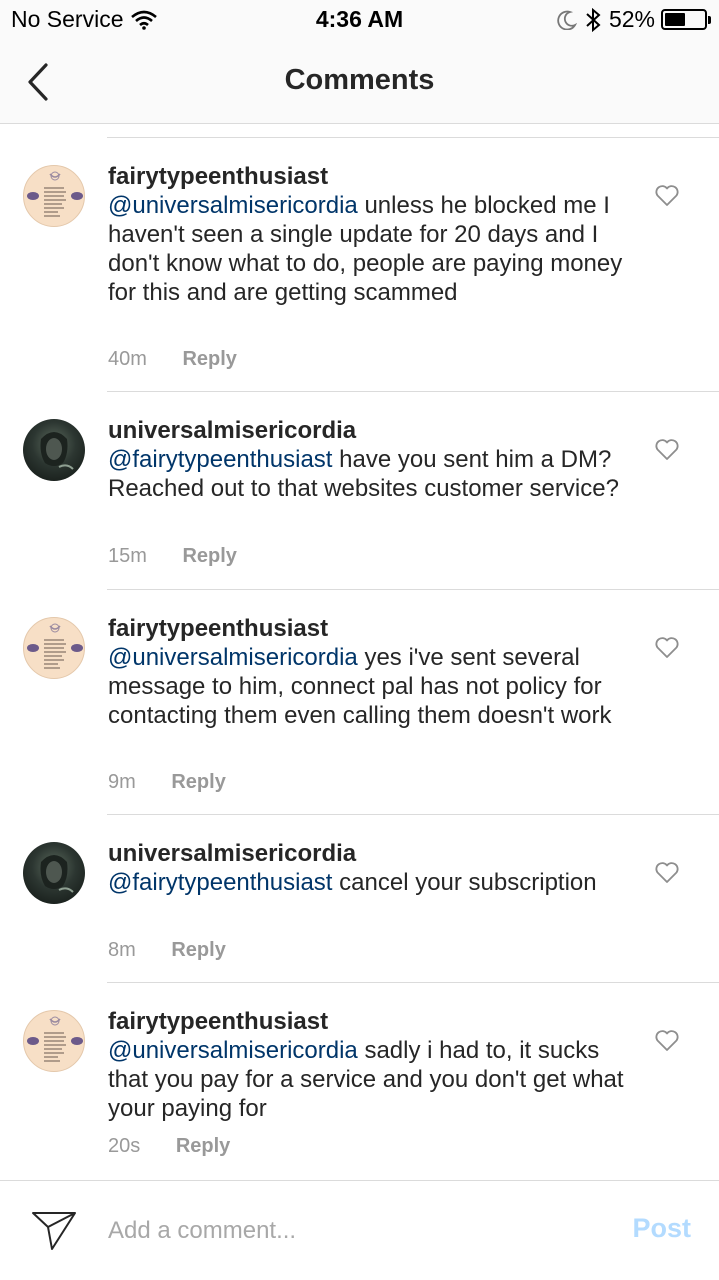 This screenshot has width=719, height=1280. What do you see at coordinates (686, 19) in the screenshot?
I see `battery-icon` at bounding box center [686, 19].